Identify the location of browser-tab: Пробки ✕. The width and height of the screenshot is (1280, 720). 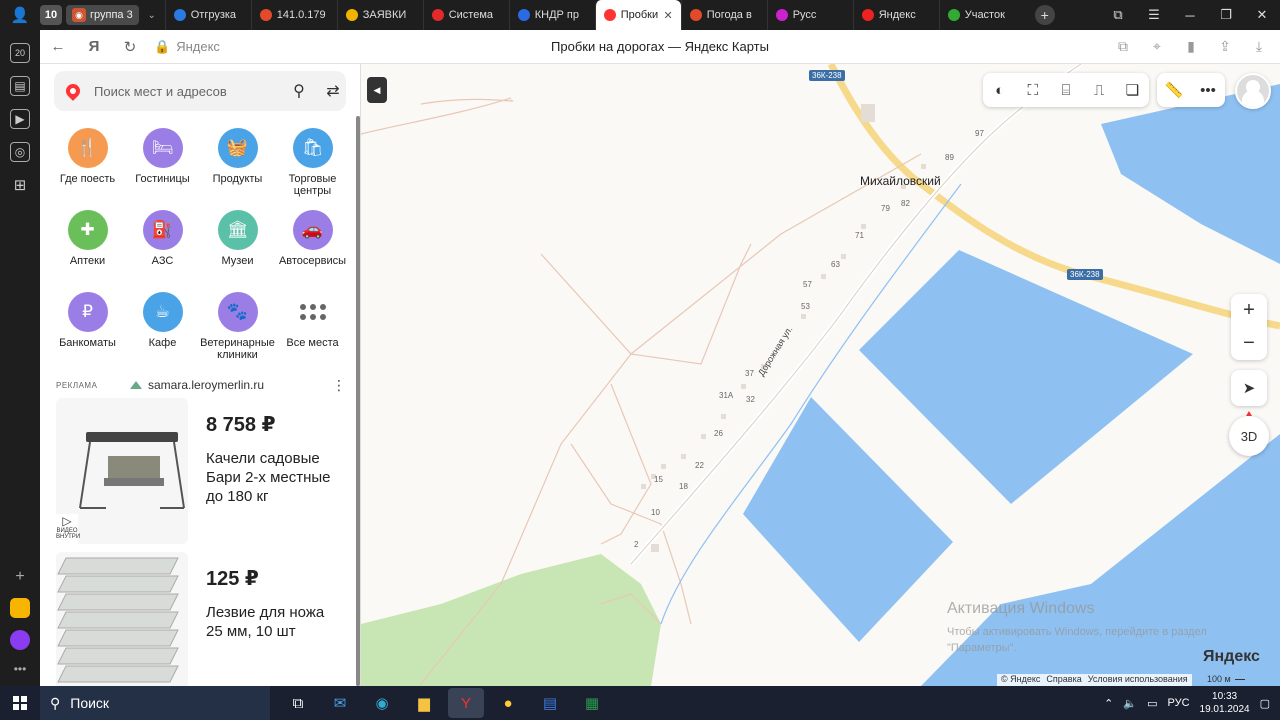
(637, 15).